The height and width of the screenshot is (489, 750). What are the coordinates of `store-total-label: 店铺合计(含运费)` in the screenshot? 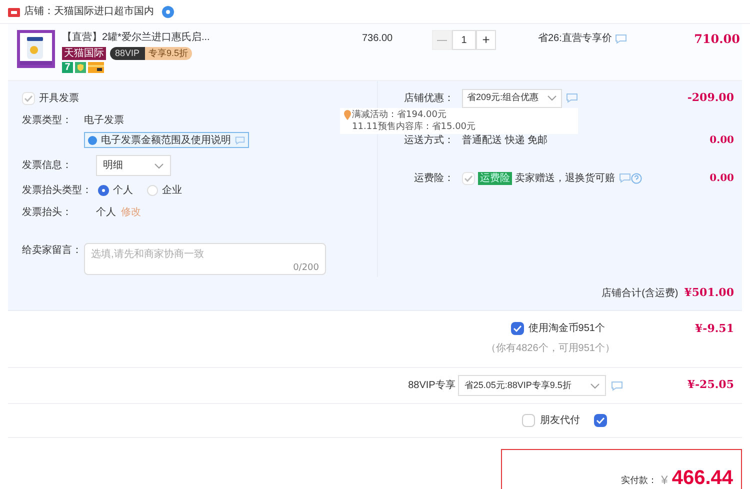 It's located at (640, 293).